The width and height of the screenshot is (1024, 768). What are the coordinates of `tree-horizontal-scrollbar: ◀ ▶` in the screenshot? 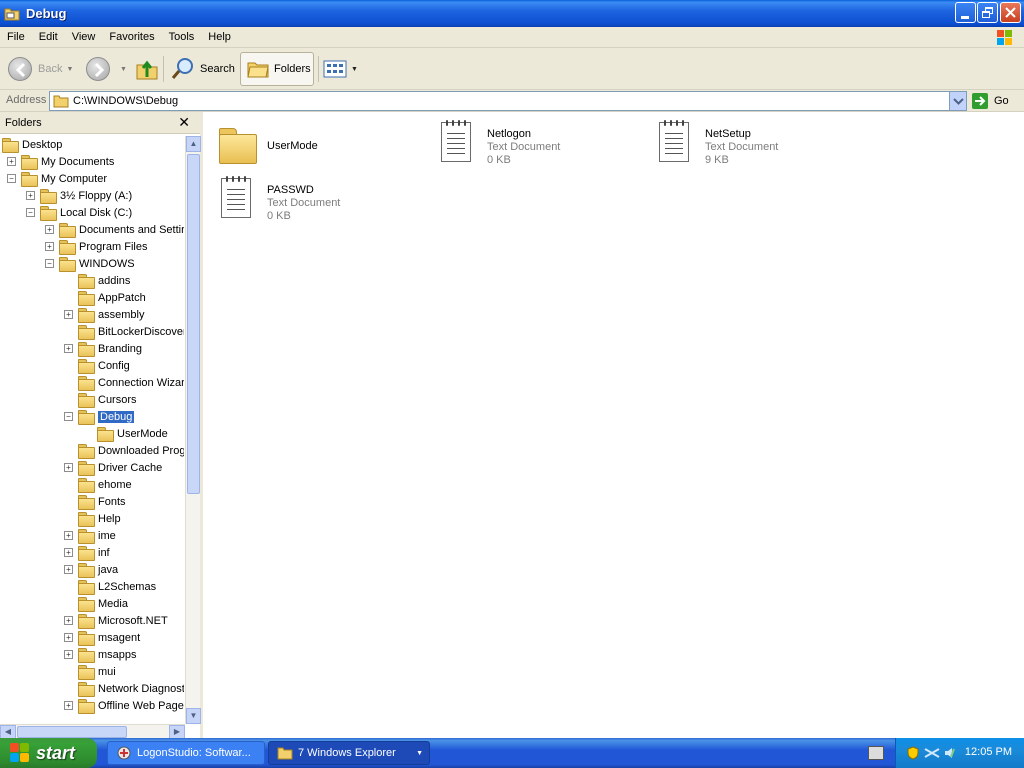 It's located at (92, 731).